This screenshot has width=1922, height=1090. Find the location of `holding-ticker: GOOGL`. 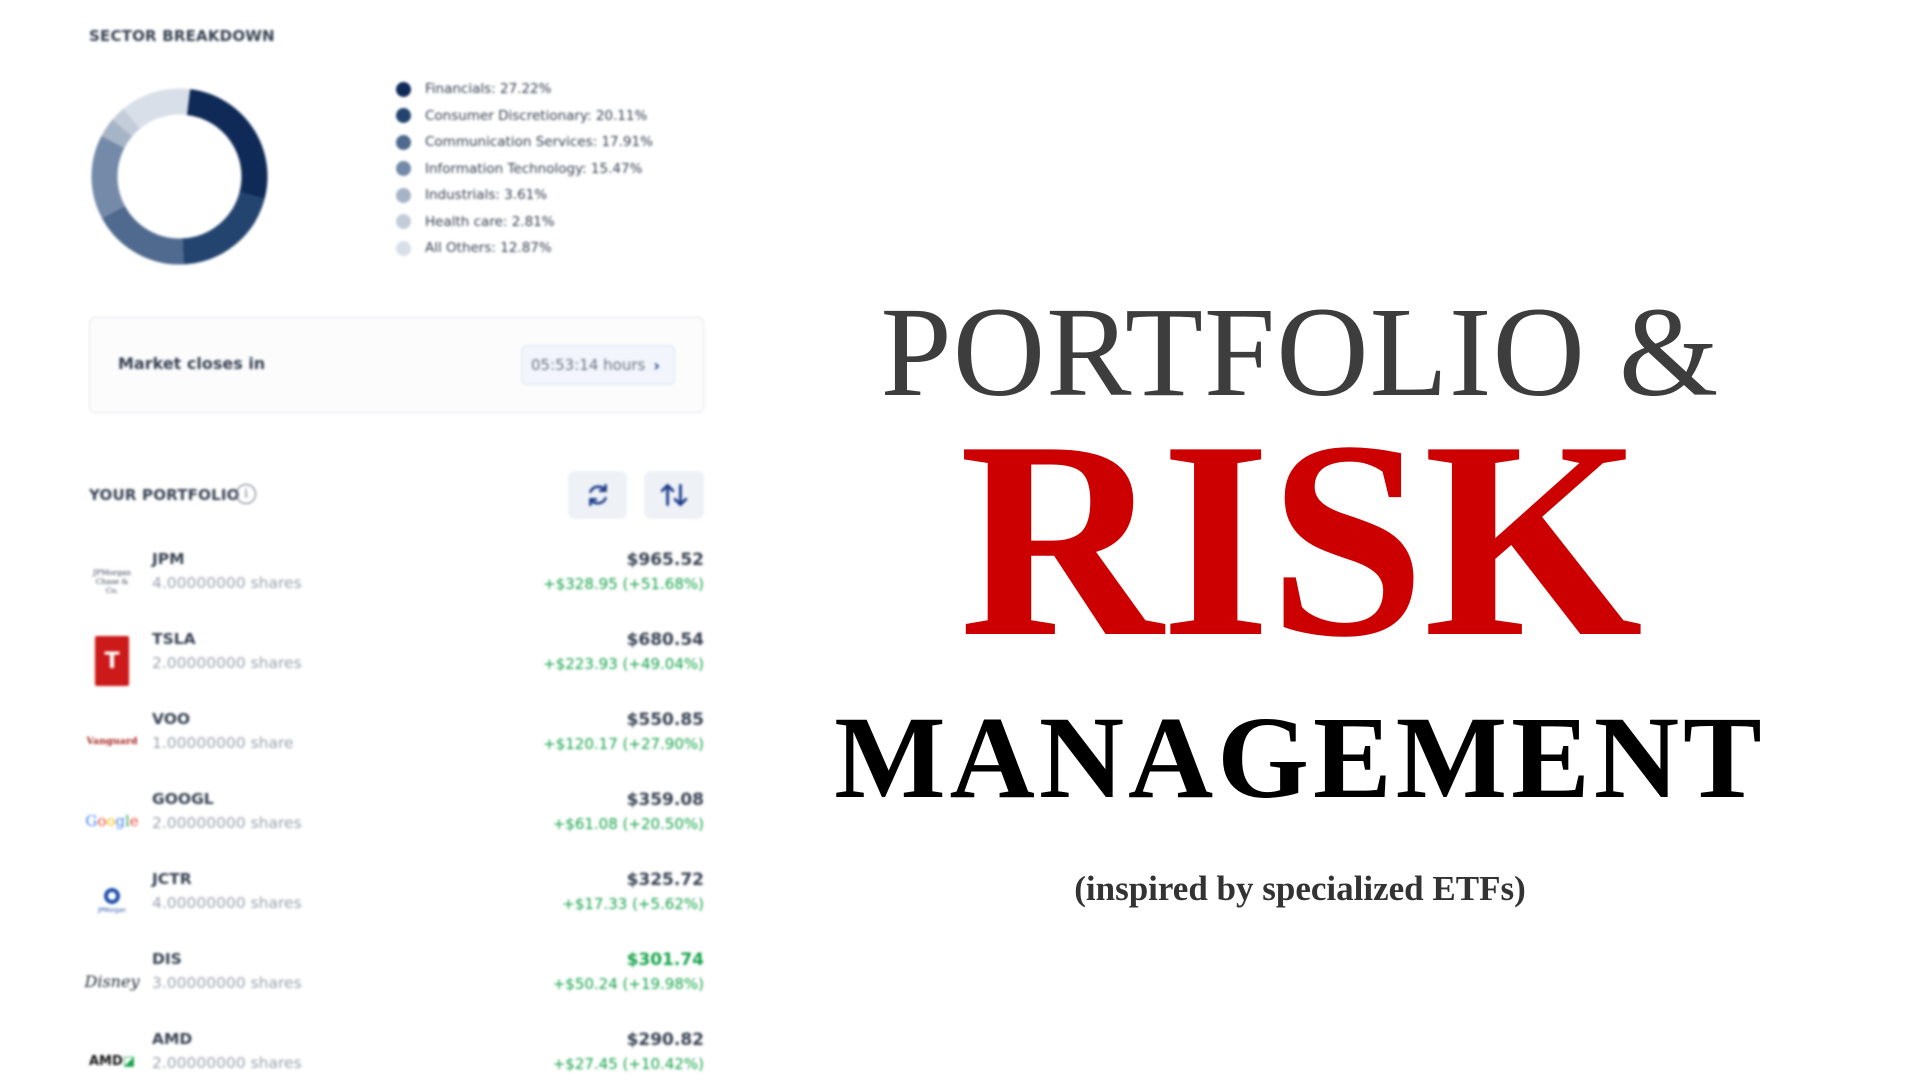

holding-ticker: GOOGL is located at coordinates (183, 799).